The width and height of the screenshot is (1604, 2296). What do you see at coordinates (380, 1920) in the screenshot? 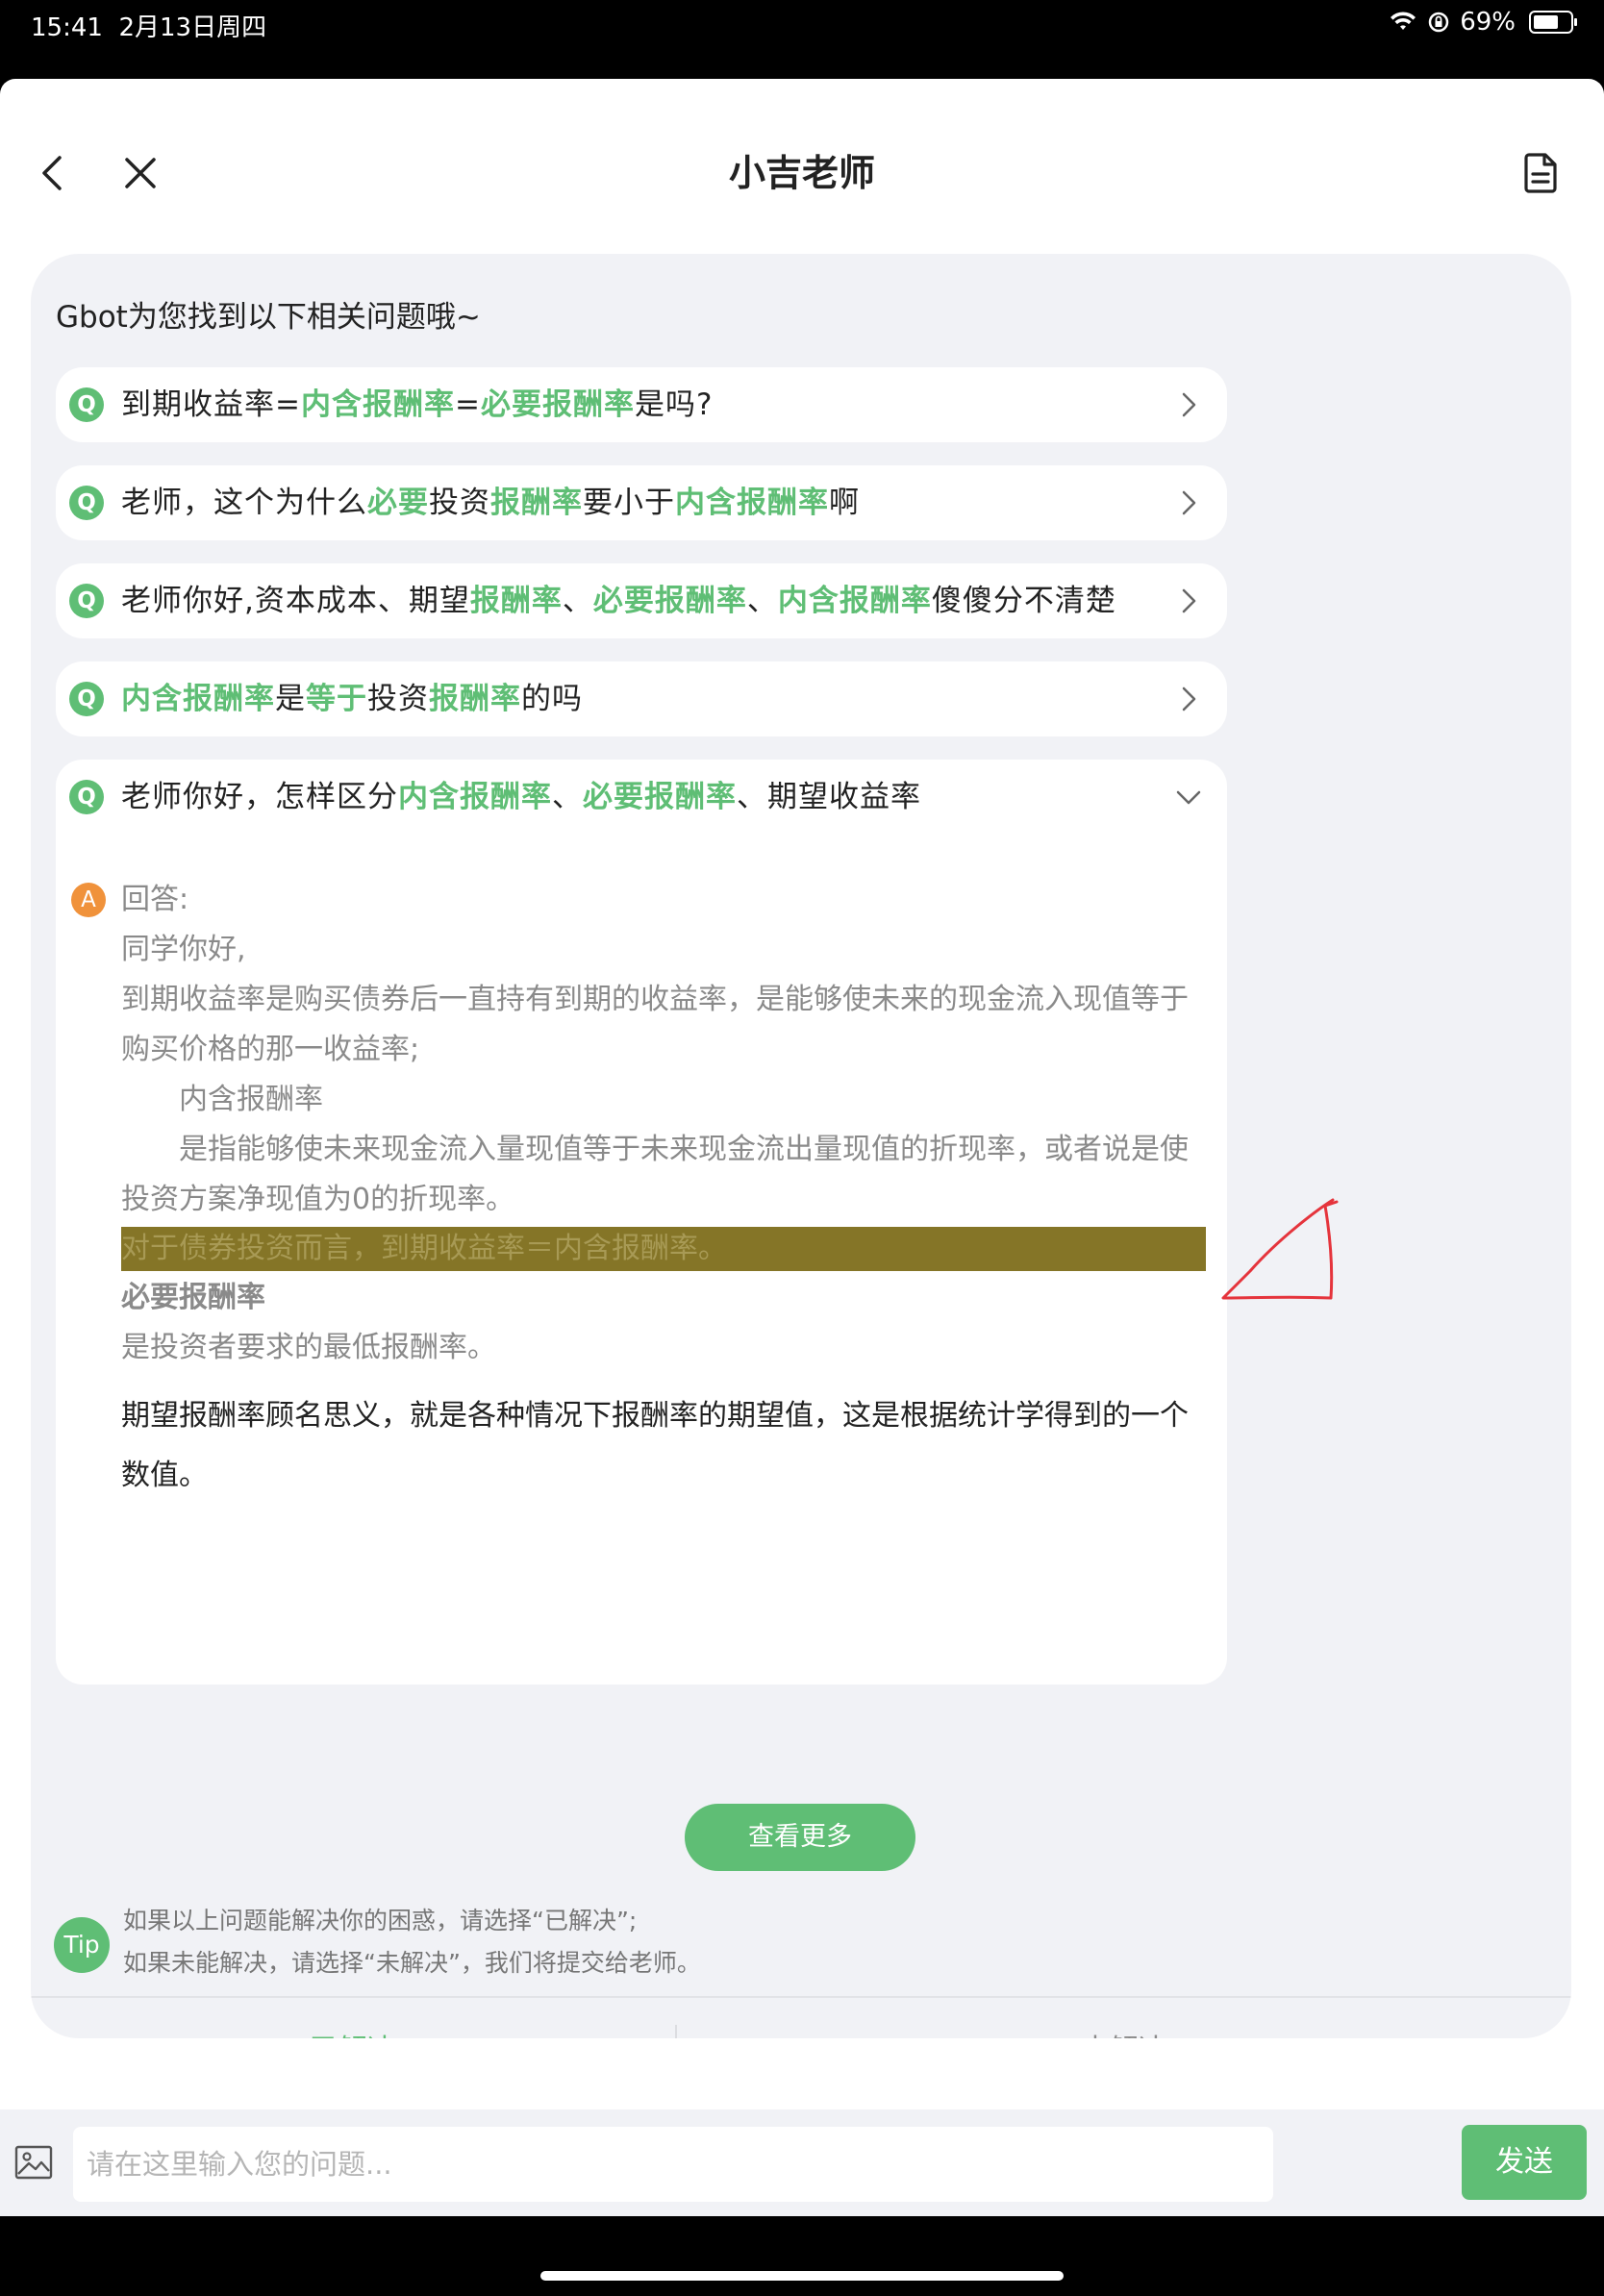
I see `tip-line: 如果以上问题能解决你的困惑，请选择“已解决”;` at bounding box center [380, 1920].